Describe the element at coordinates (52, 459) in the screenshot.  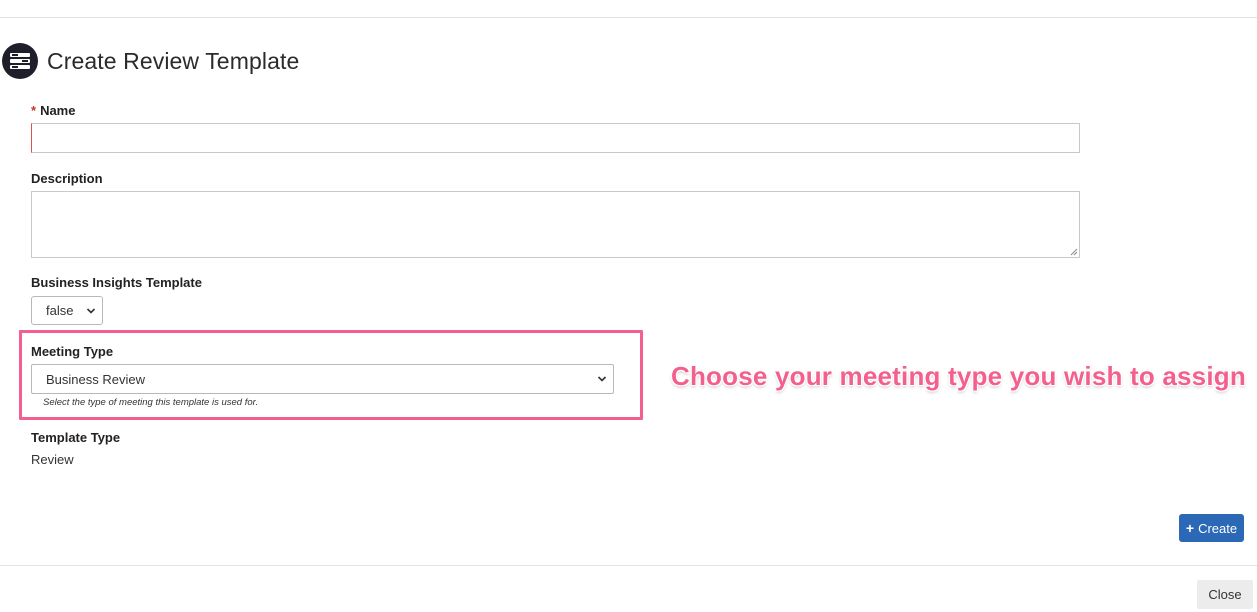
I see `template-type-value: Review` at that location.